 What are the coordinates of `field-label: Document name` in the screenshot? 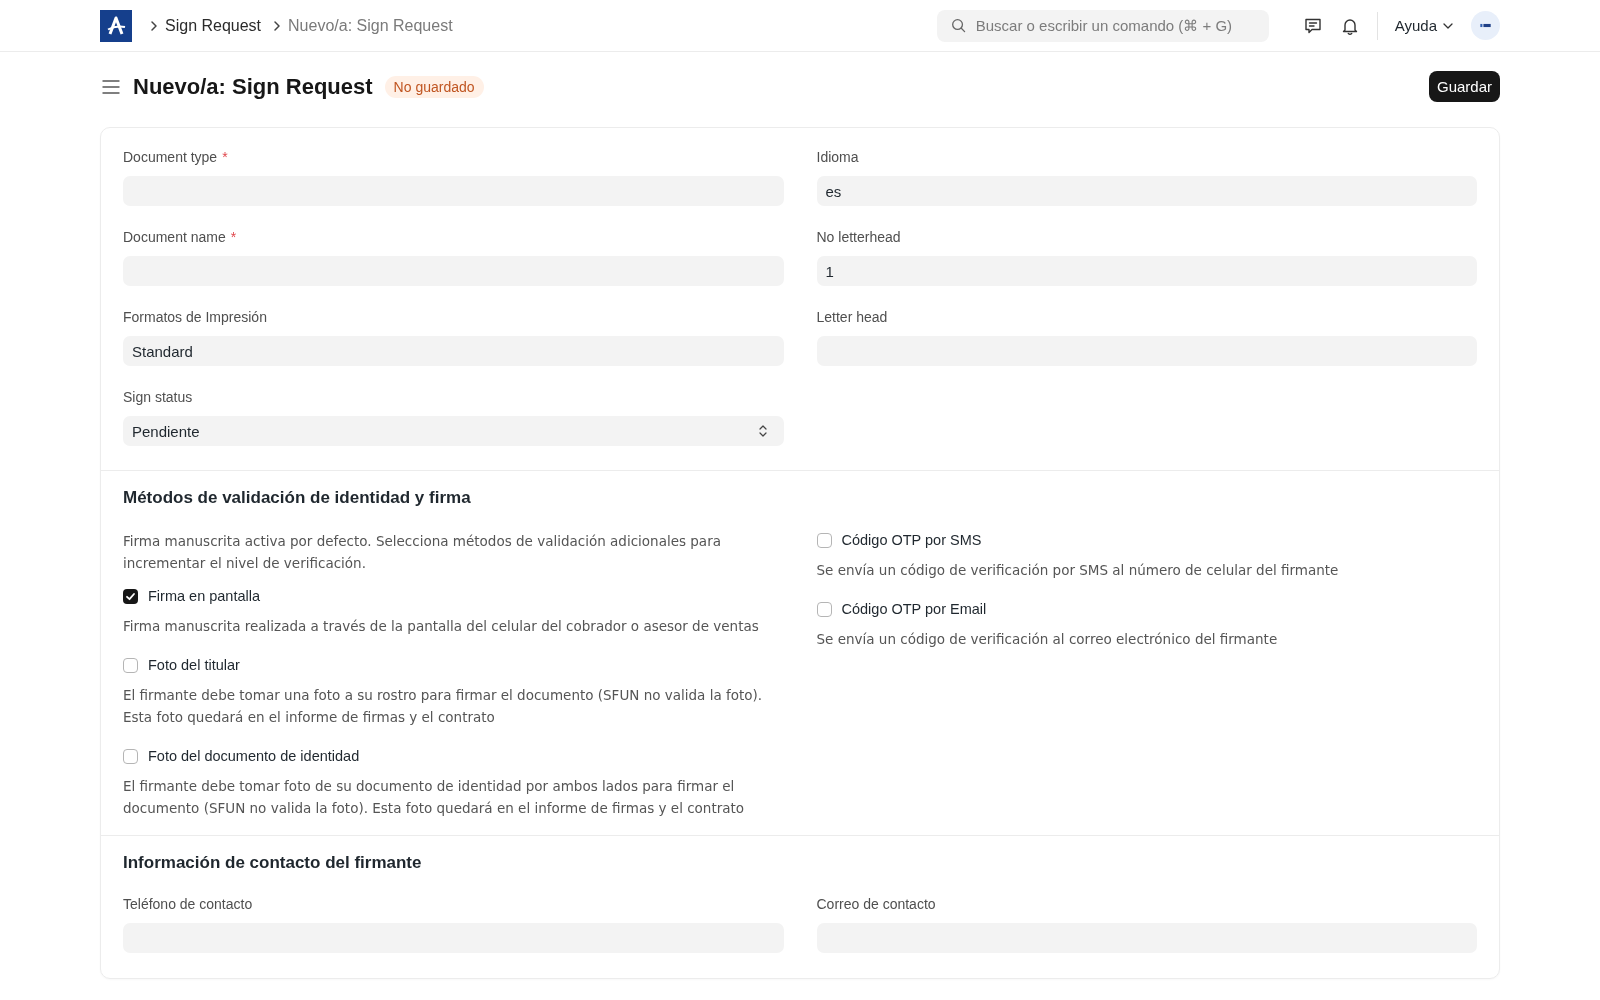 It's located at (174, 237).